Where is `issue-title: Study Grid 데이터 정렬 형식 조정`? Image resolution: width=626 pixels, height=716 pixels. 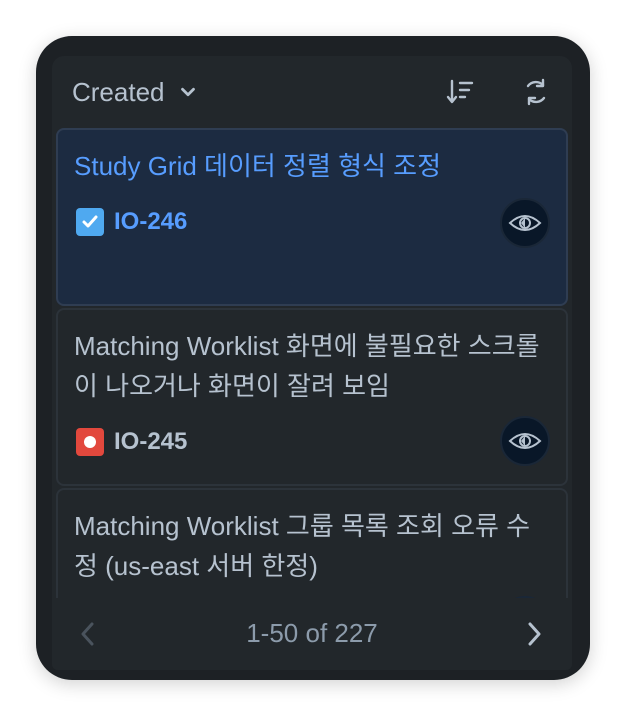 issue-title: Study Grid 데이터 정렬 형식 조정 is located at coordinates (258, 166).